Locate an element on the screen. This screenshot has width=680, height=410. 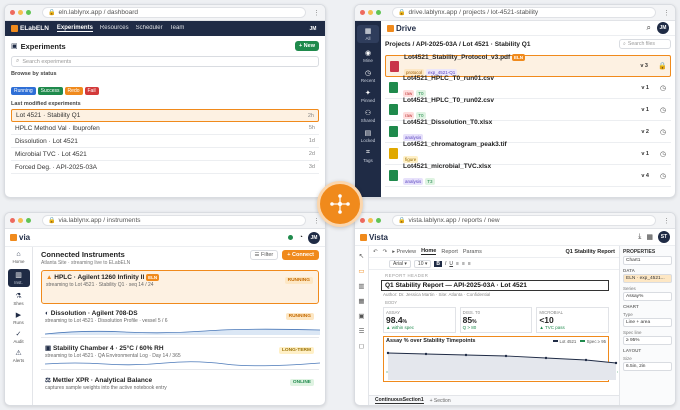
status-redo: Redo is located at coordinates (73, 91).